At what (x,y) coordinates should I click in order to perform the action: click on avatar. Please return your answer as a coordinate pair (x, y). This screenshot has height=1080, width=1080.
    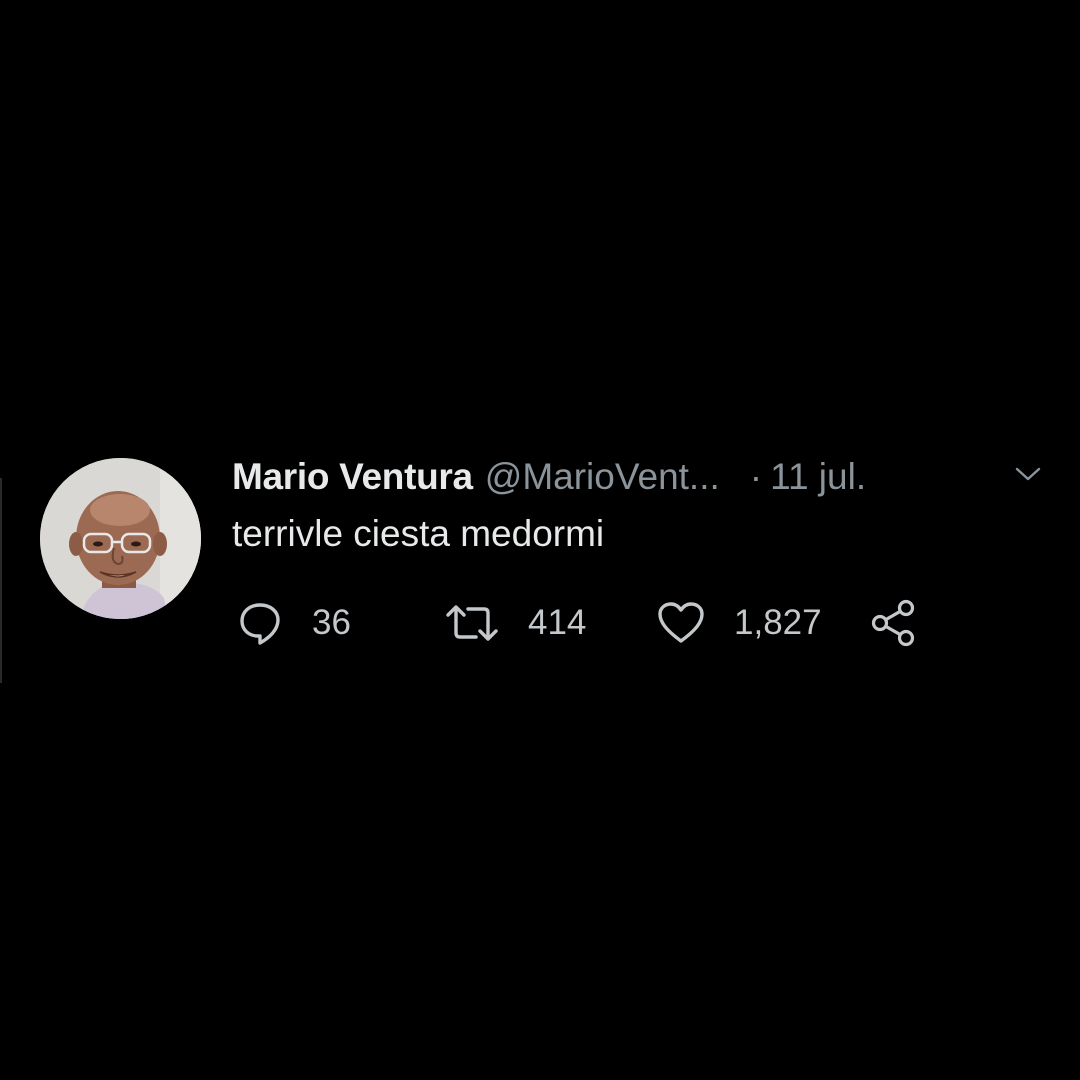
    Looking at the image, I should click on (120, 538).